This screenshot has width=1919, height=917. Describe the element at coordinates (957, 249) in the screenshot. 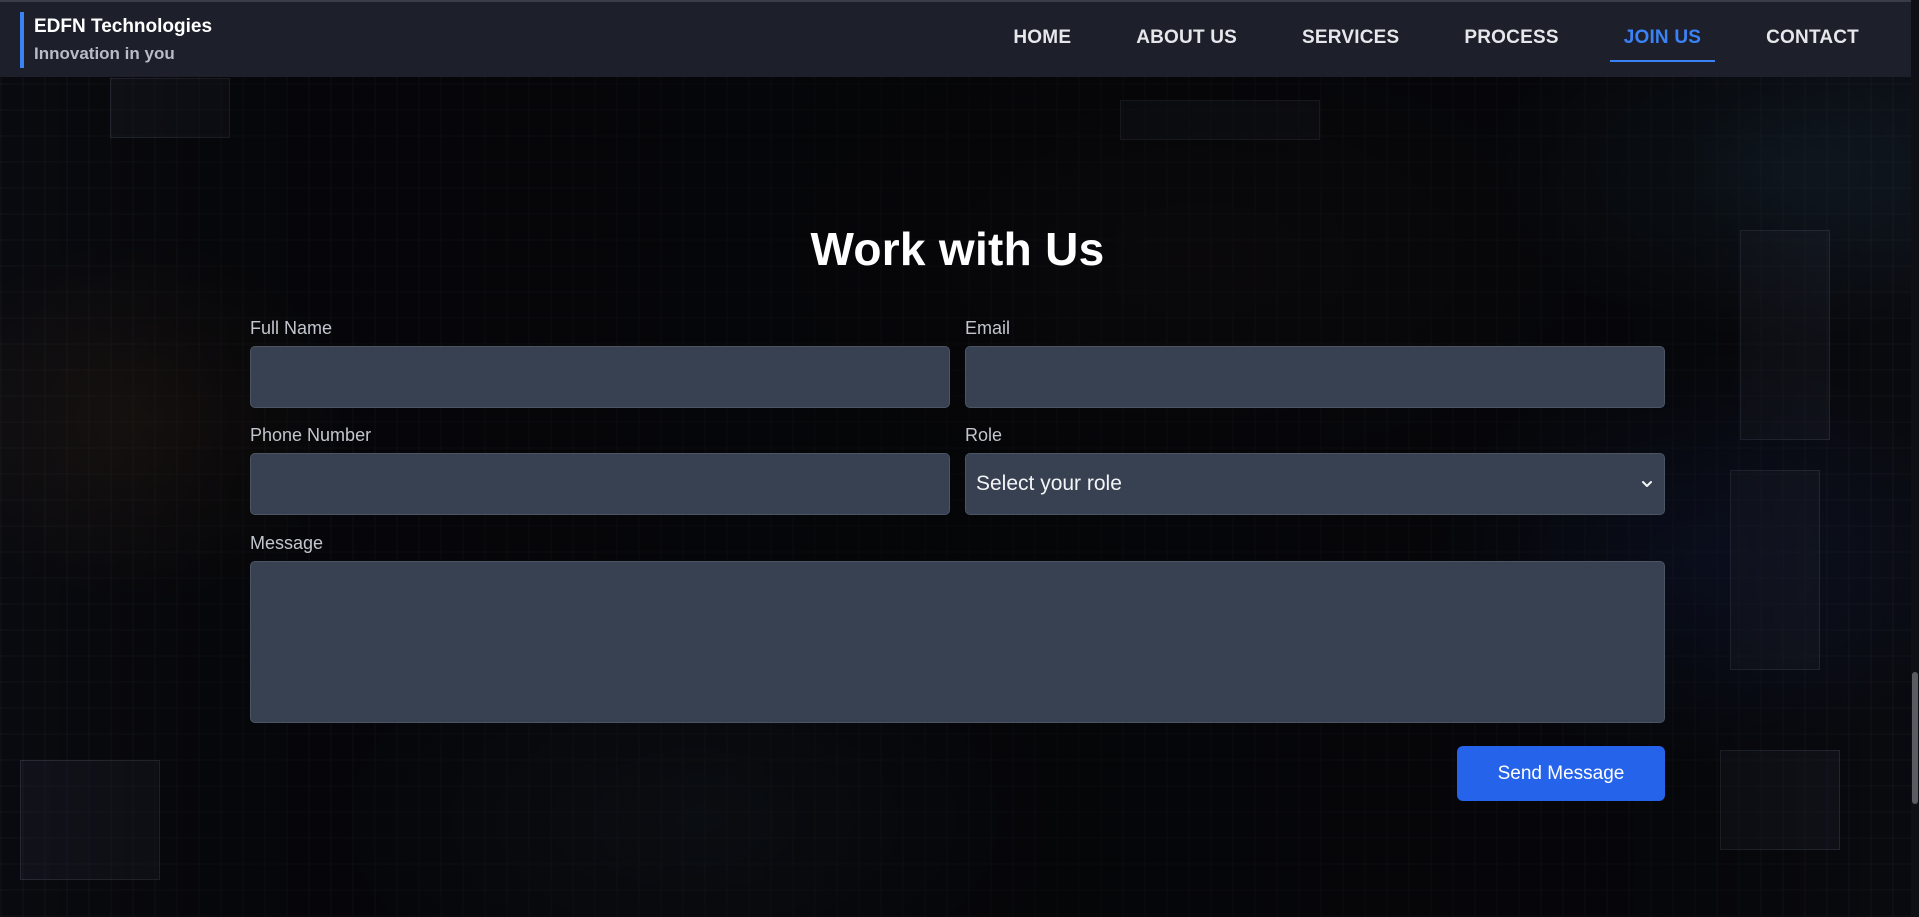

I see `page-title: Work with Us` at that location.